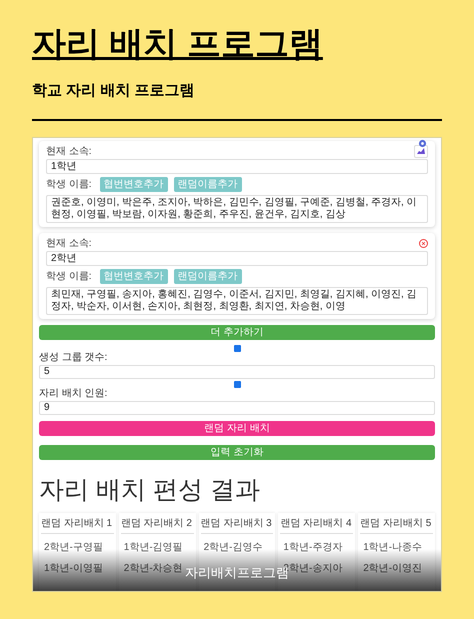  I want to click on member-name: 2학년-김영수, so click(233, 547).